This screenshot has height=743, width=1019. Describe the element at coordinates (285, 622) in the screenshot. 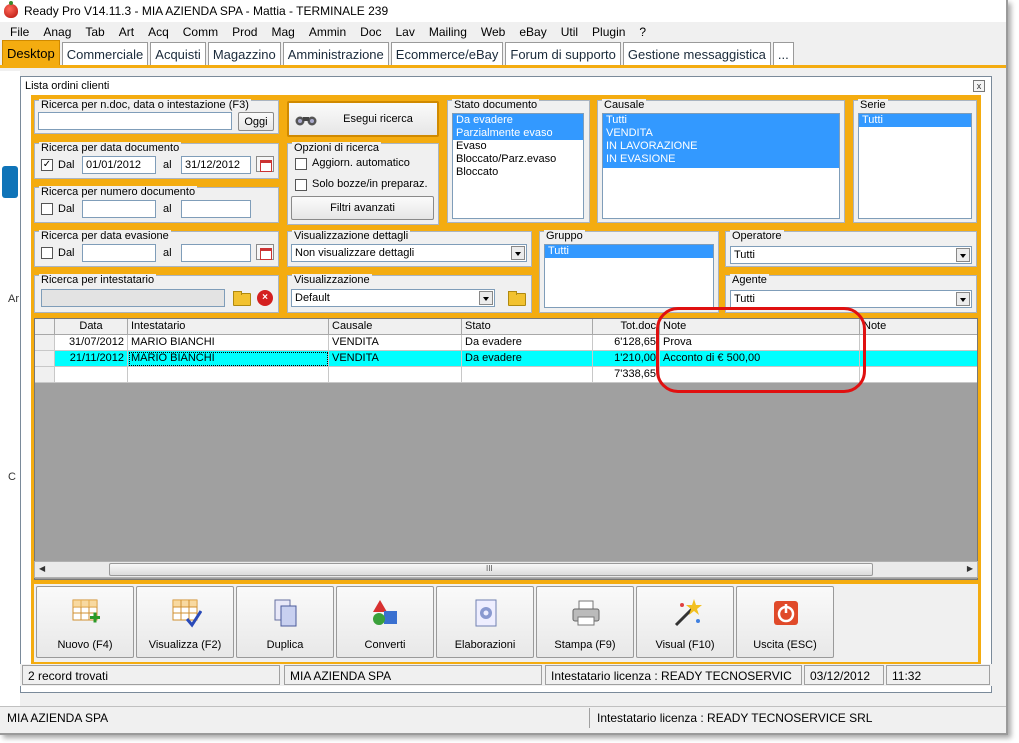

I see `duplicate-button: Duplica` at that location.